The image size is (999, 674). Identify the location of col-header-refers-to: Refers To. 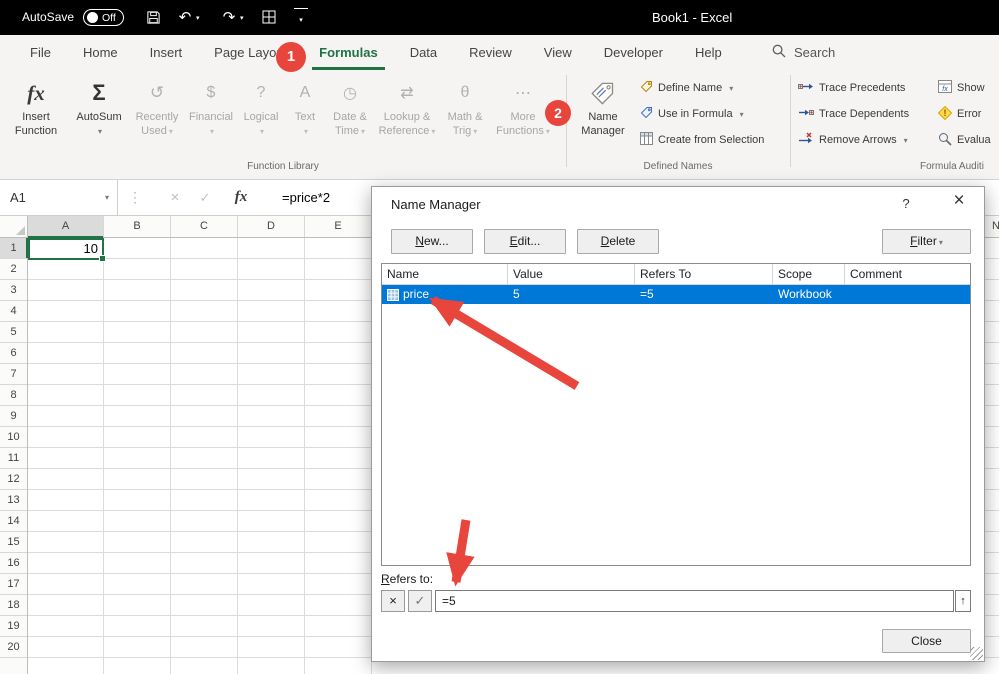
(704, 274).